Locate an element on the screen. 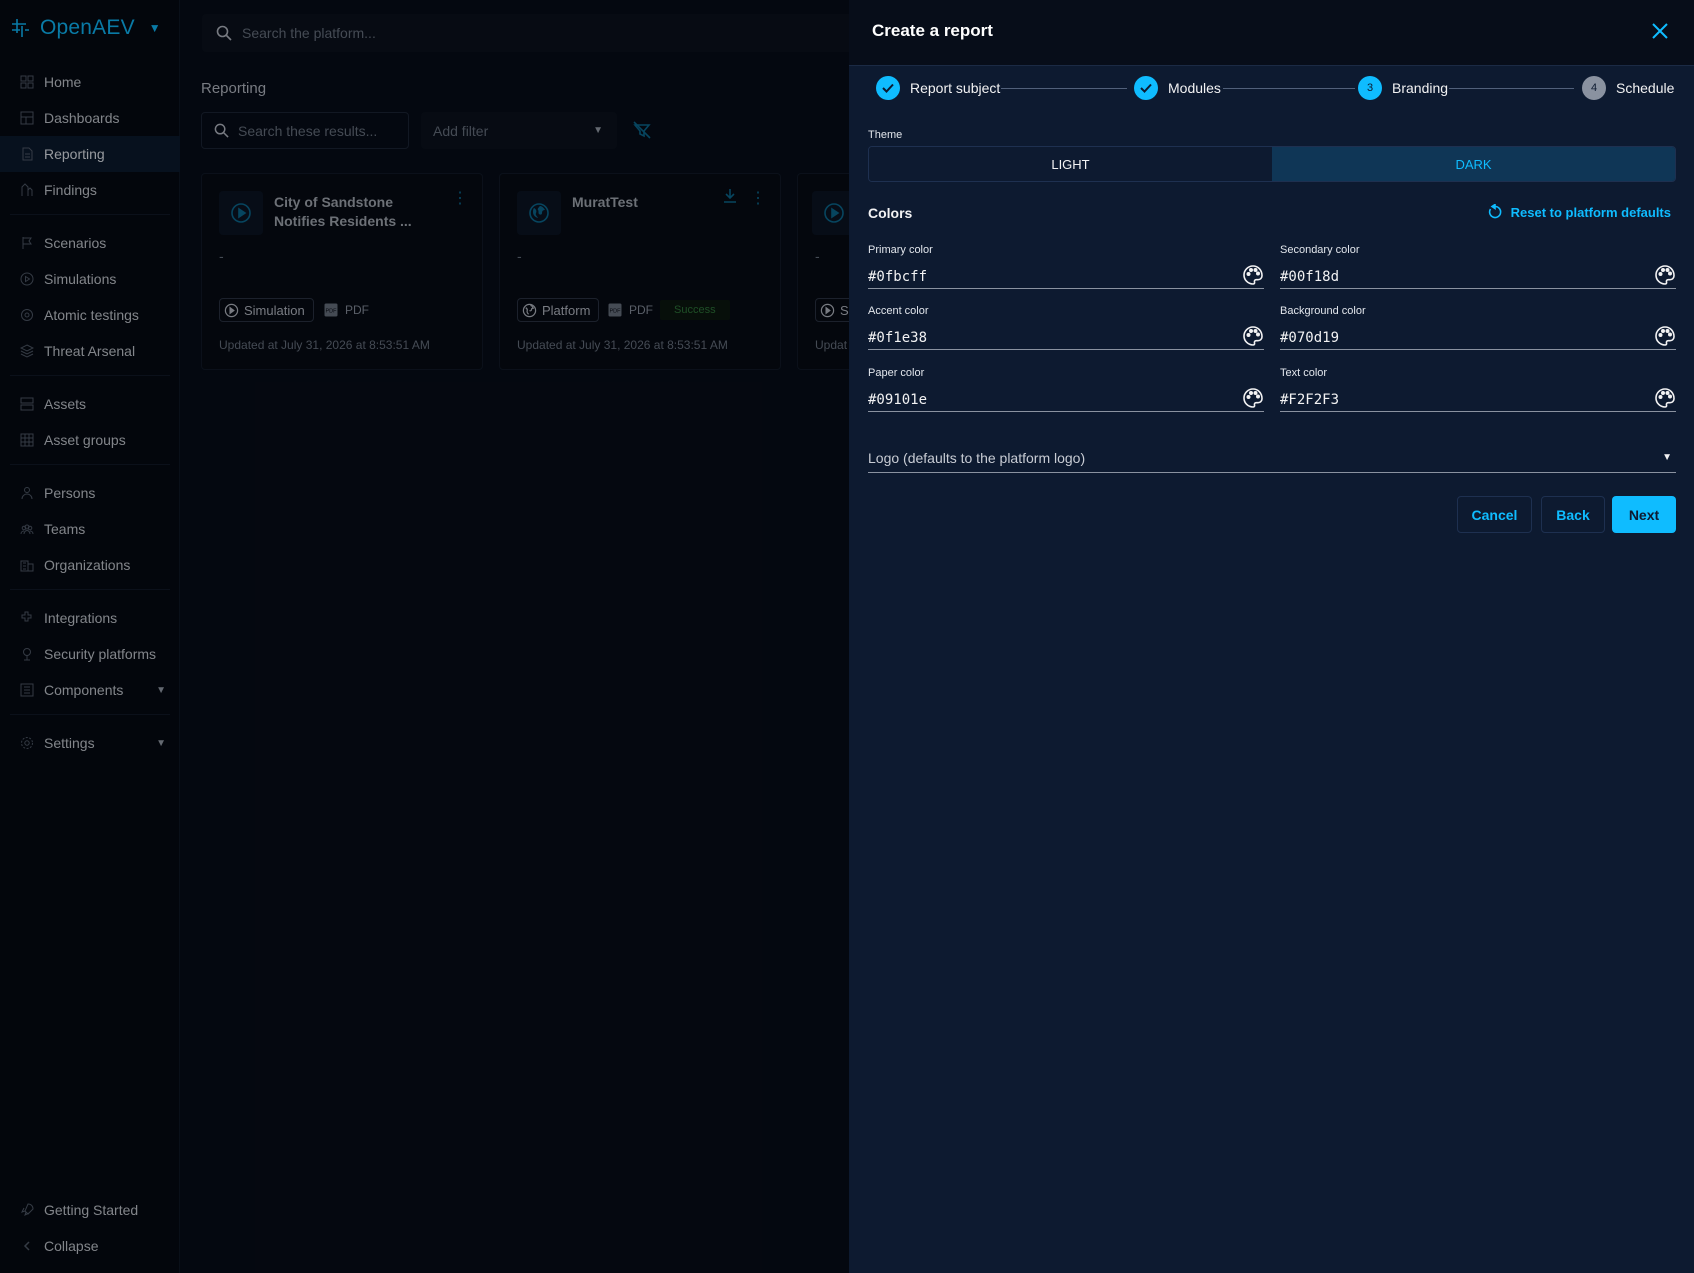 The height and width of the screenshot is (1273, 1694). theme-option-light: LIGHT is located at coordinates (1070, 164).